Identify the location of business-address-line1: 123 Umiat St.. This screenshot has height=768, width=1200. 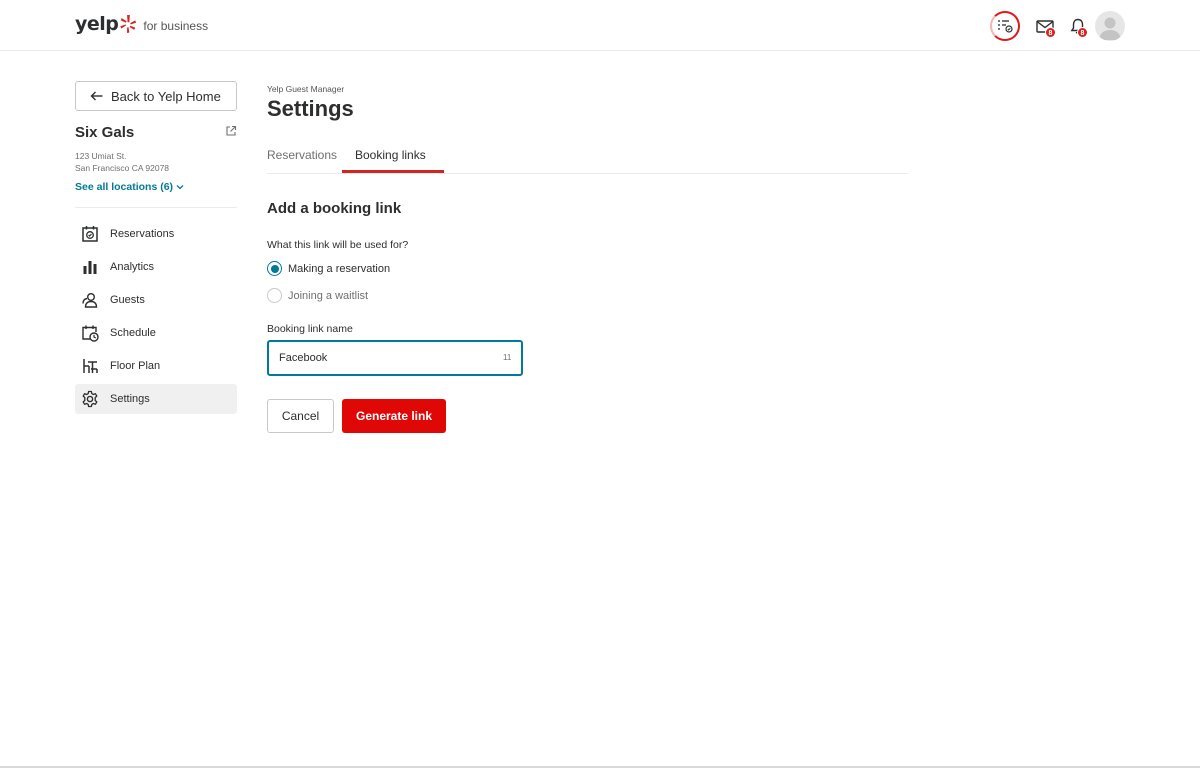
(101, 156).